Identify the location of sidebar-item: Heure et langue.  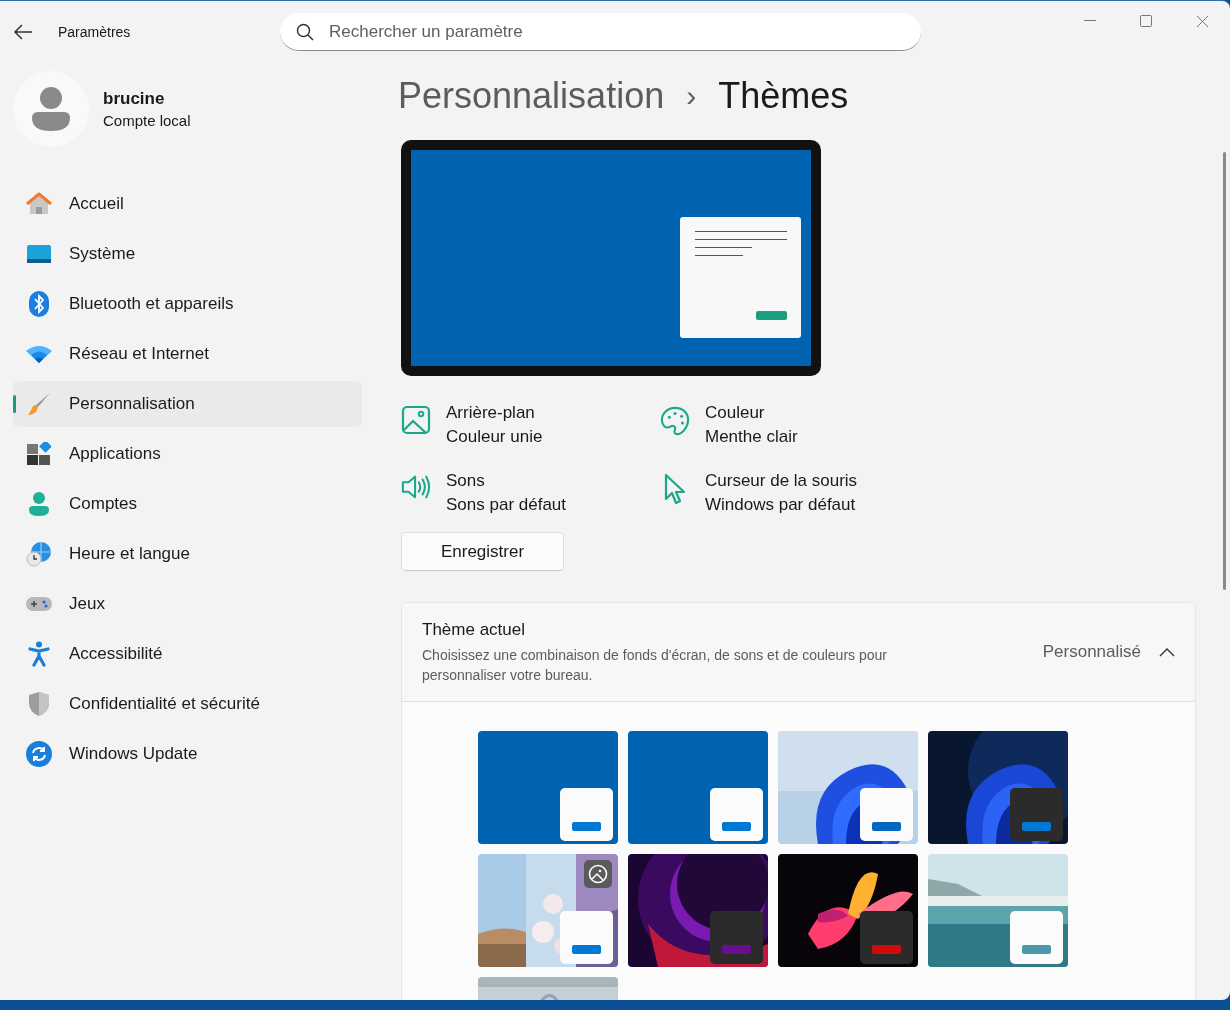
(187, 554).